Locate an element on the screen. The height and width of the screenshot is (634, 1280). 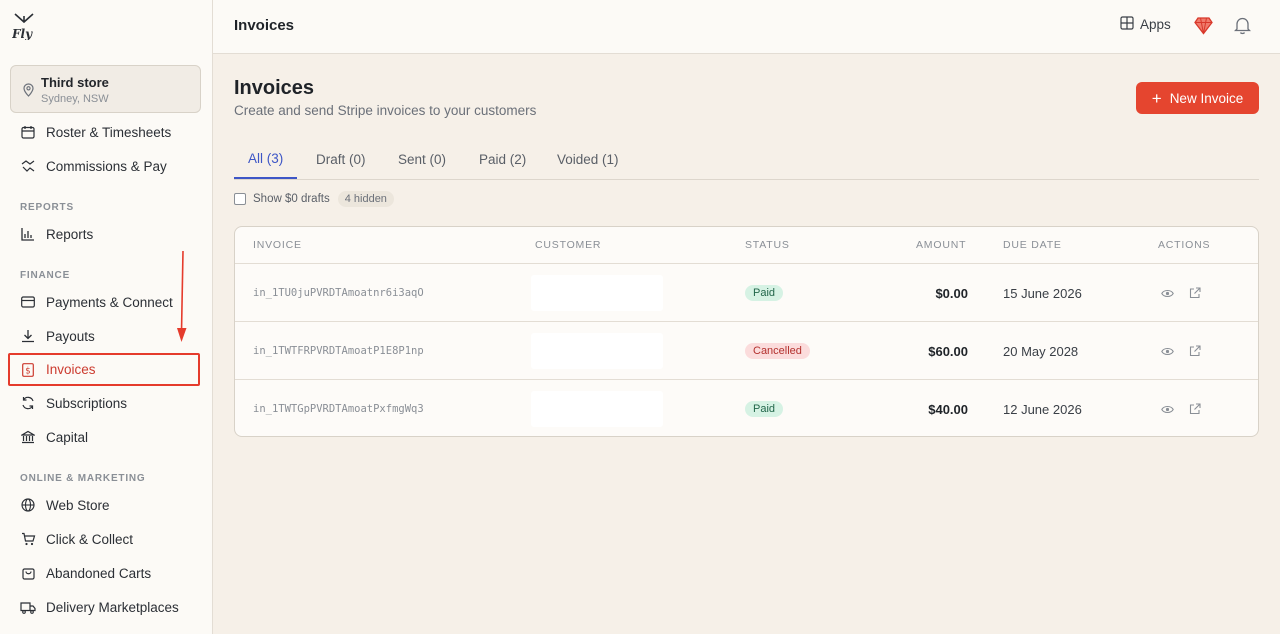
apps-button: Apps is located at coordinates (1145, 24).